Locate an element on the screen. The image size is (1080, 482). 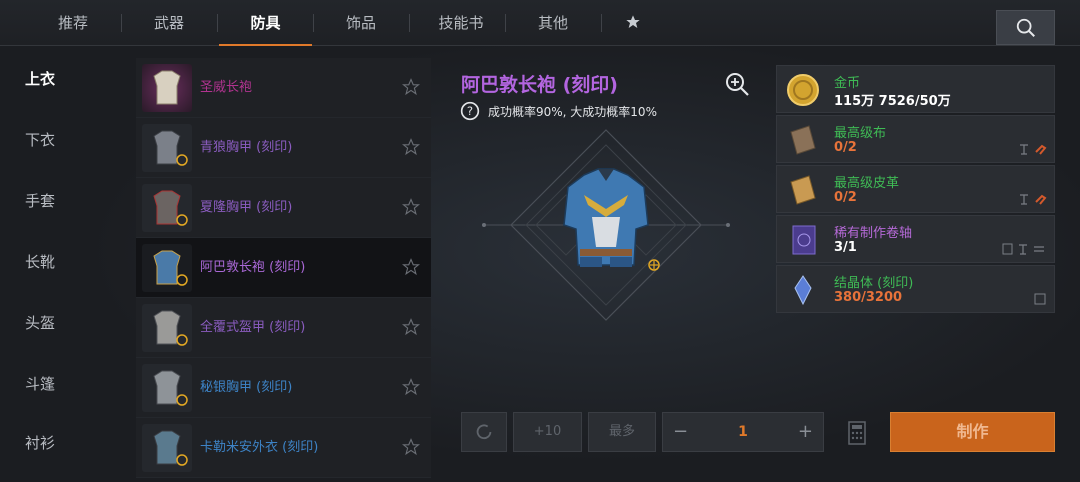
help-icon: ? is located at coordinates (470, 111).